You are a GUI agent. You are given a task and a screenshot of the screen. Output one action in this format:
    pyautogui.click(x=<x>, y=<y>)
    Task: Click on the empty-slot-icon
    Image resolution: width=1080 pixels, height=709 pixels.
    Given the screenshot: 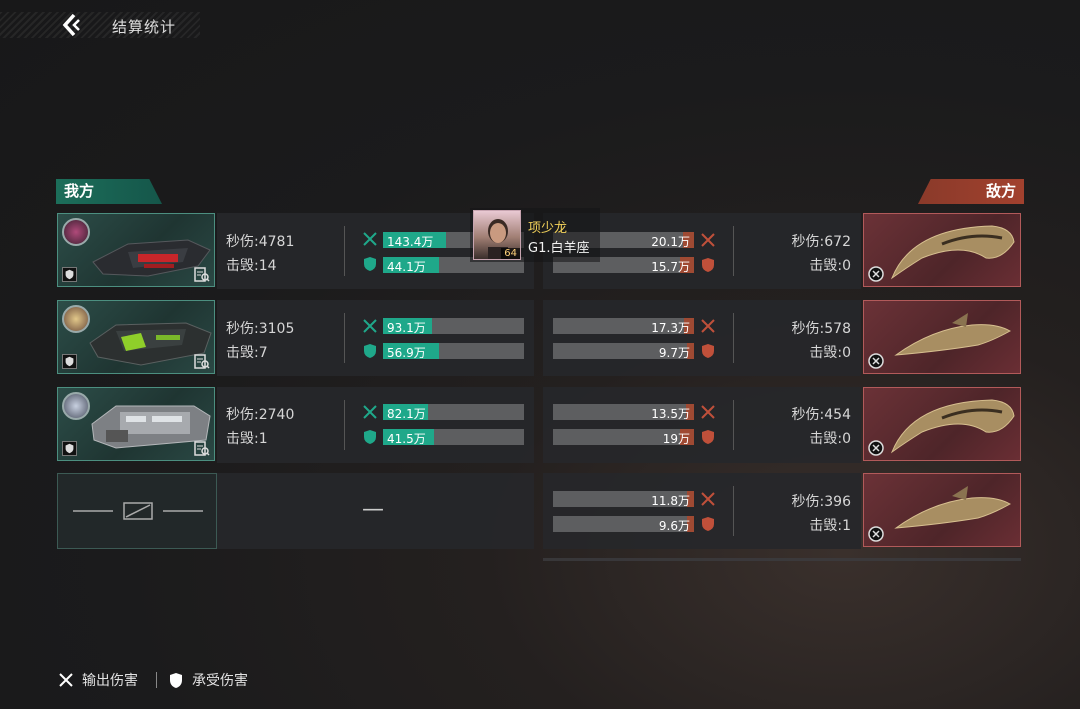 What is the action you would take?
    pyautogui.click(x=138, y=511)
    